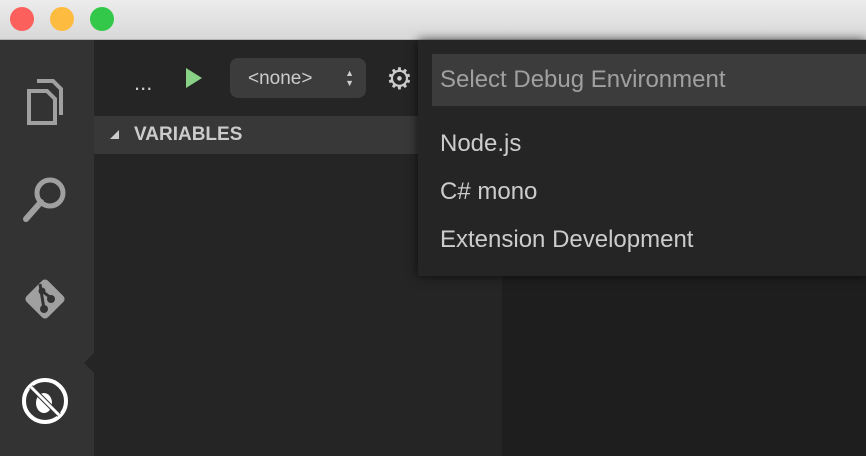  I want to click on select-arrows-icon: ▲ ▼, so click(349, 78).